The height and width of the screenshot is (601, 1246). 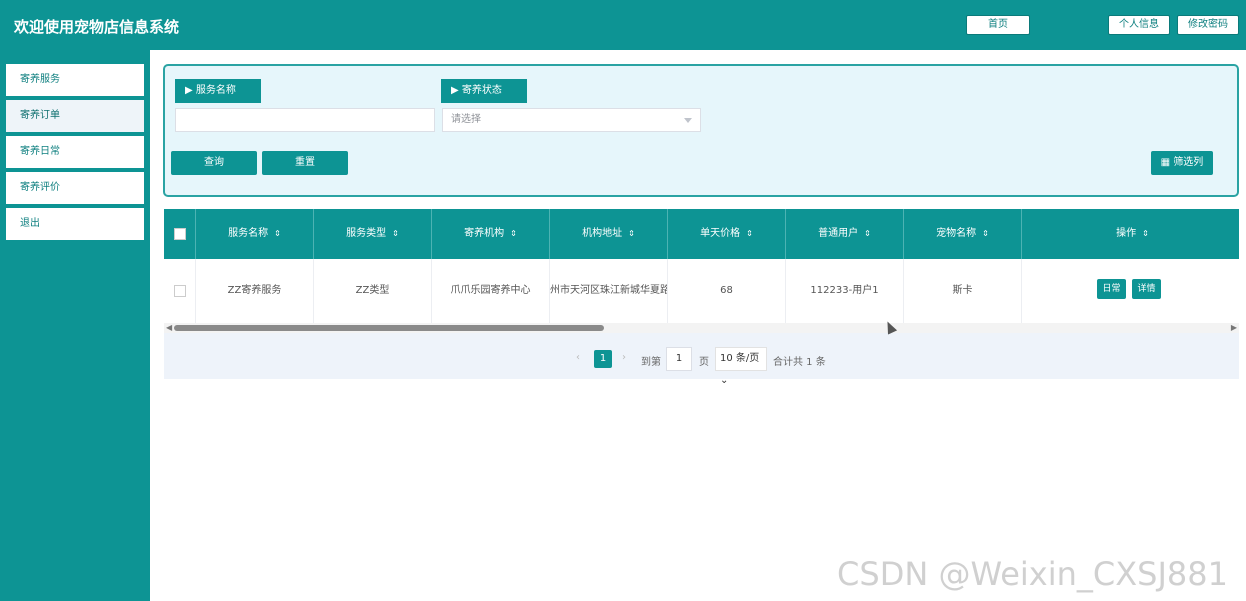 What do you see at coordinates (75, 116) in the screenshot?
I see `sidebar-item-boarding-order: 寄养订单` at bounding box center [75, 116].